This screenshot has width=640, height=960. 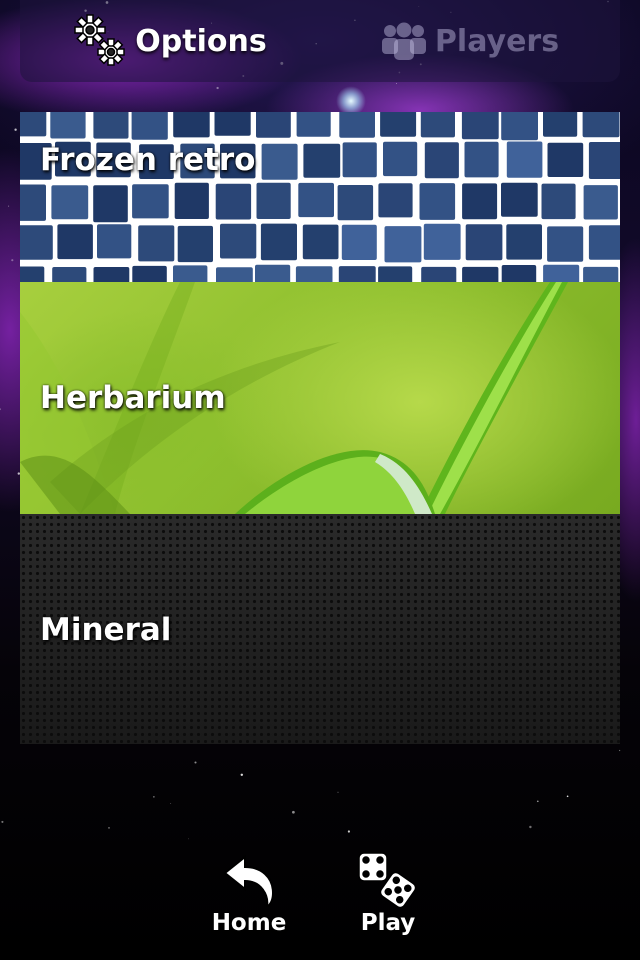 What do you see at coordinates (106, 630) in the screenshot?
I see `theme-label-mineral: Mineral` at bounding box center [106, 630].